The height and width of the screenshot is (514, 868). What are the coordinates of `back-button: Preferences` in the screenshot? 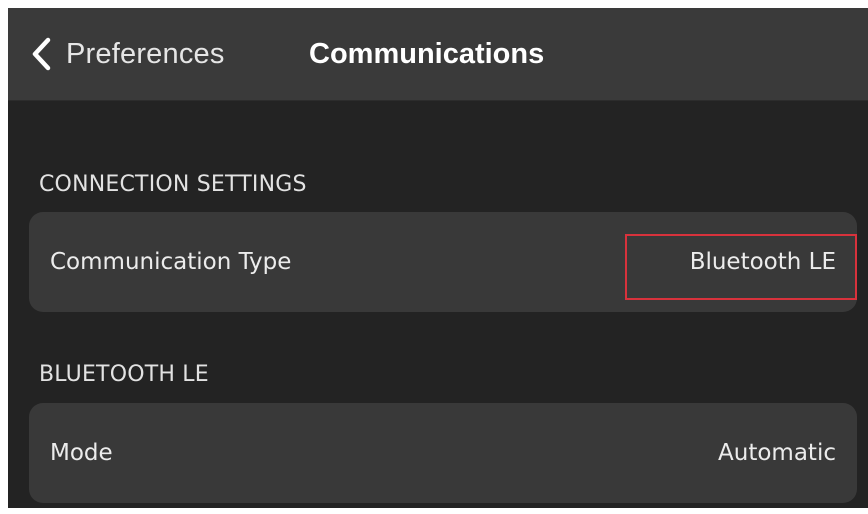 It's located at (127, 54).